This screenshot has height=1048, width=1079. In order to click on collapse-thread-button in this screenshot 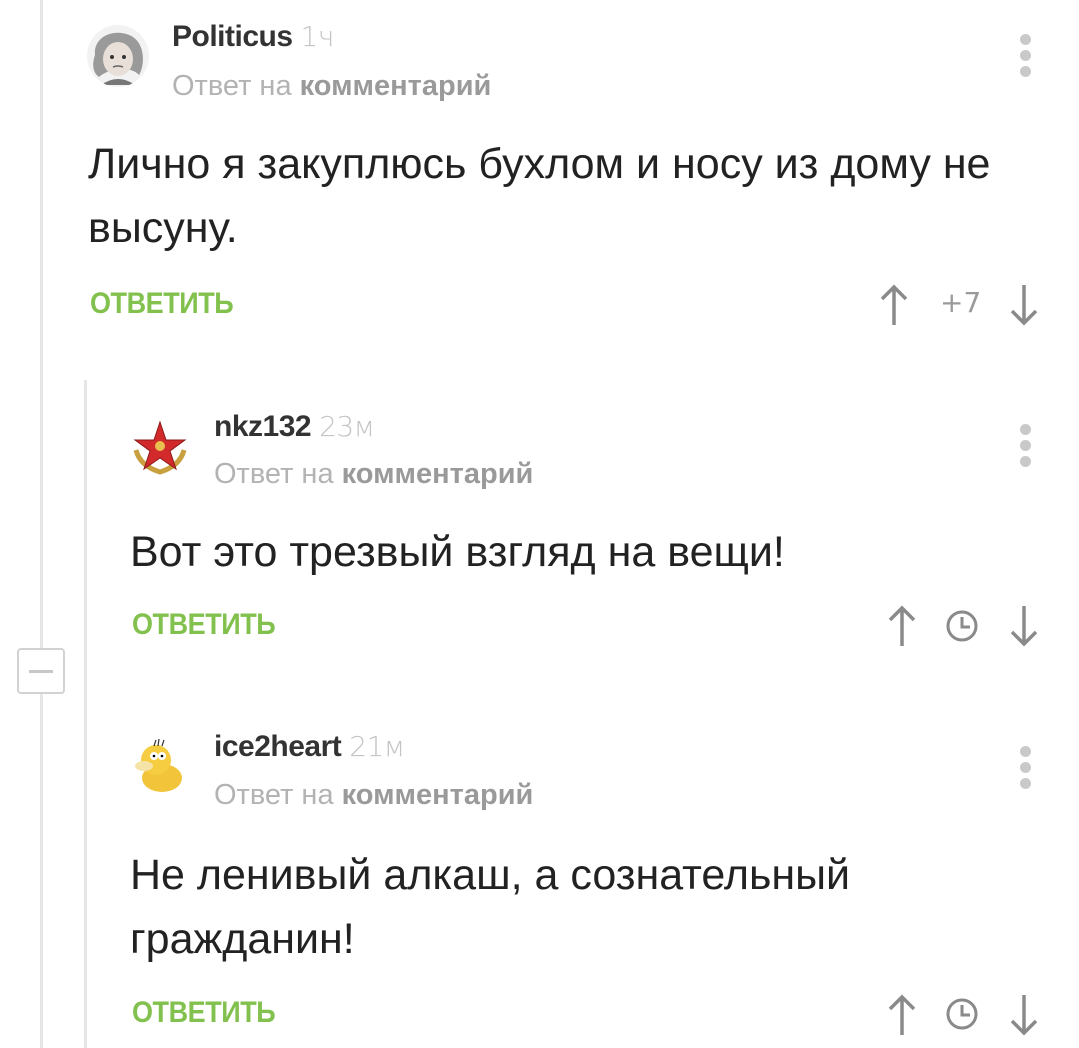, I will do `click(41, 671)`.